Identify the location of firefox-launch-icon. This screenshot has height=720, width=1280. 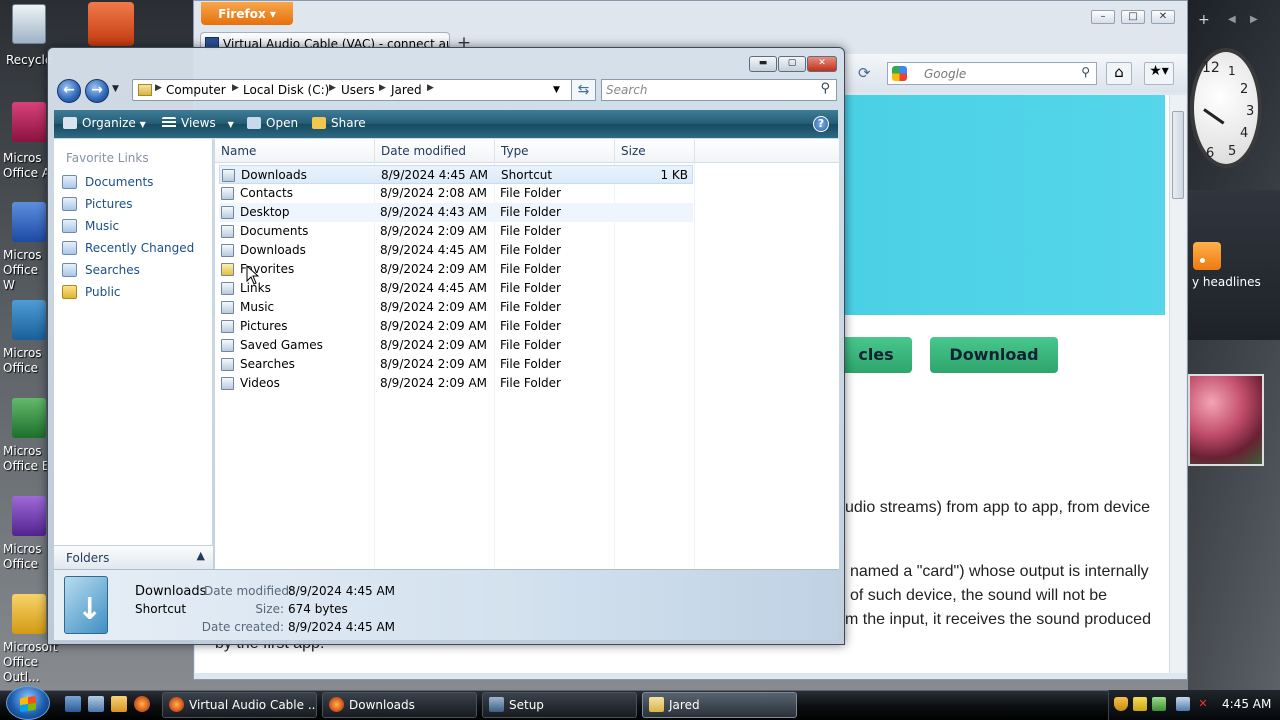
(142, 704).